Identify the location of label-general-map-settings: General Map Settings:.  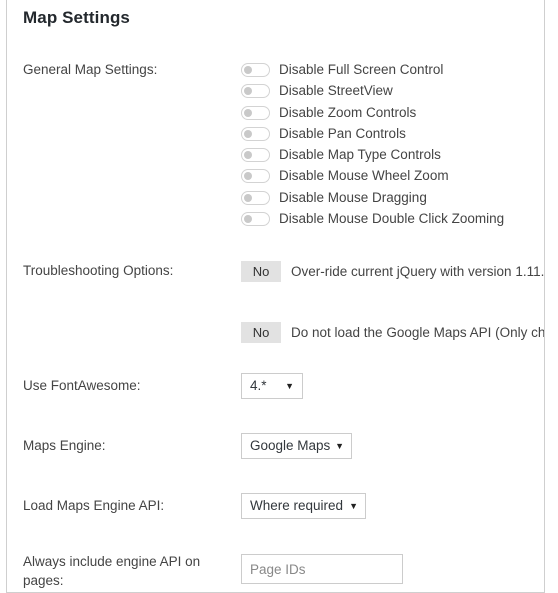
(90, 69).